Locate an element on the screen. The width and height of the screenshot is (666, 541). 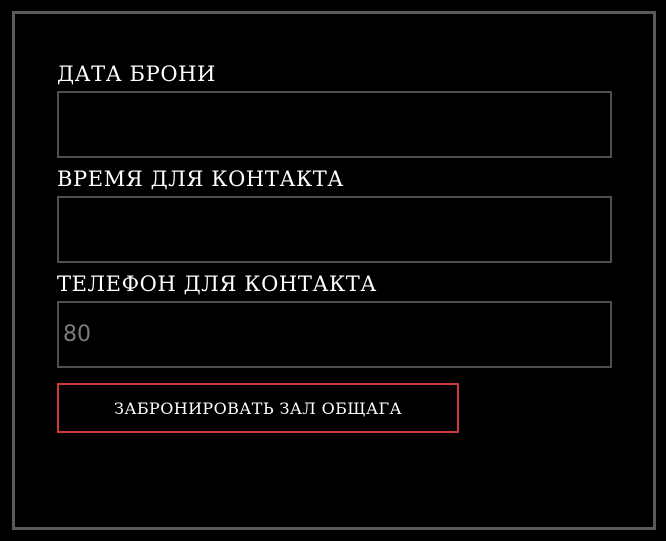
contact-time-input is located at coordinates (334, 229).